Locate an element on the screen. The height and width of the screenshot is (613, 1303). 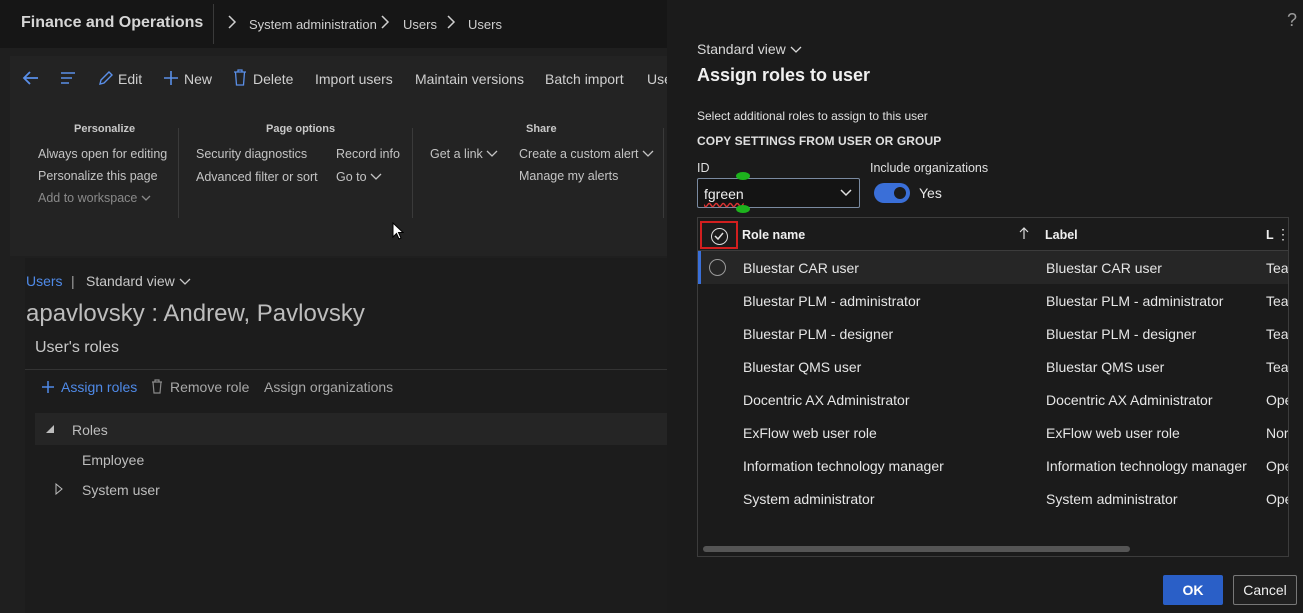
help-button: ? is located at coordinates (1292, 20).